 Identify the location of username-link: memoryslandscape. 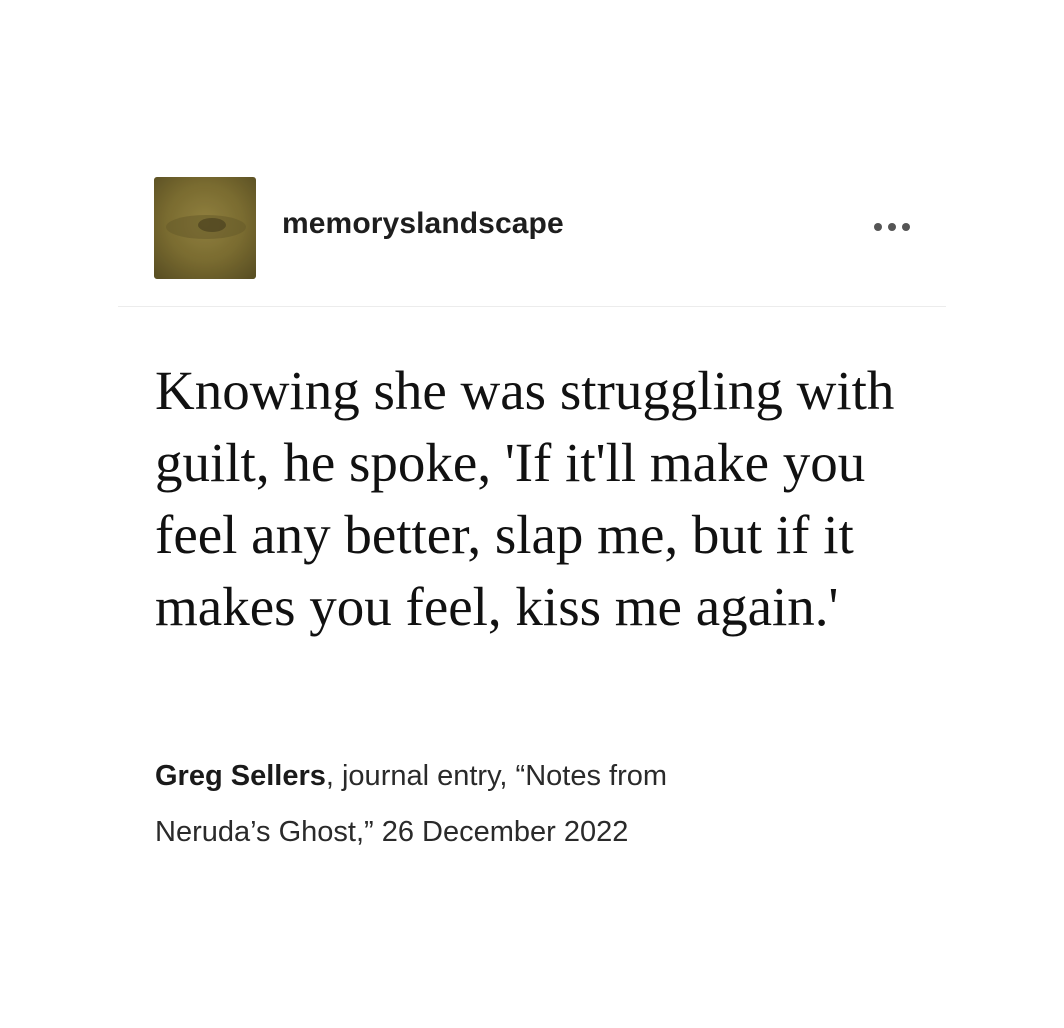
(423, 224).